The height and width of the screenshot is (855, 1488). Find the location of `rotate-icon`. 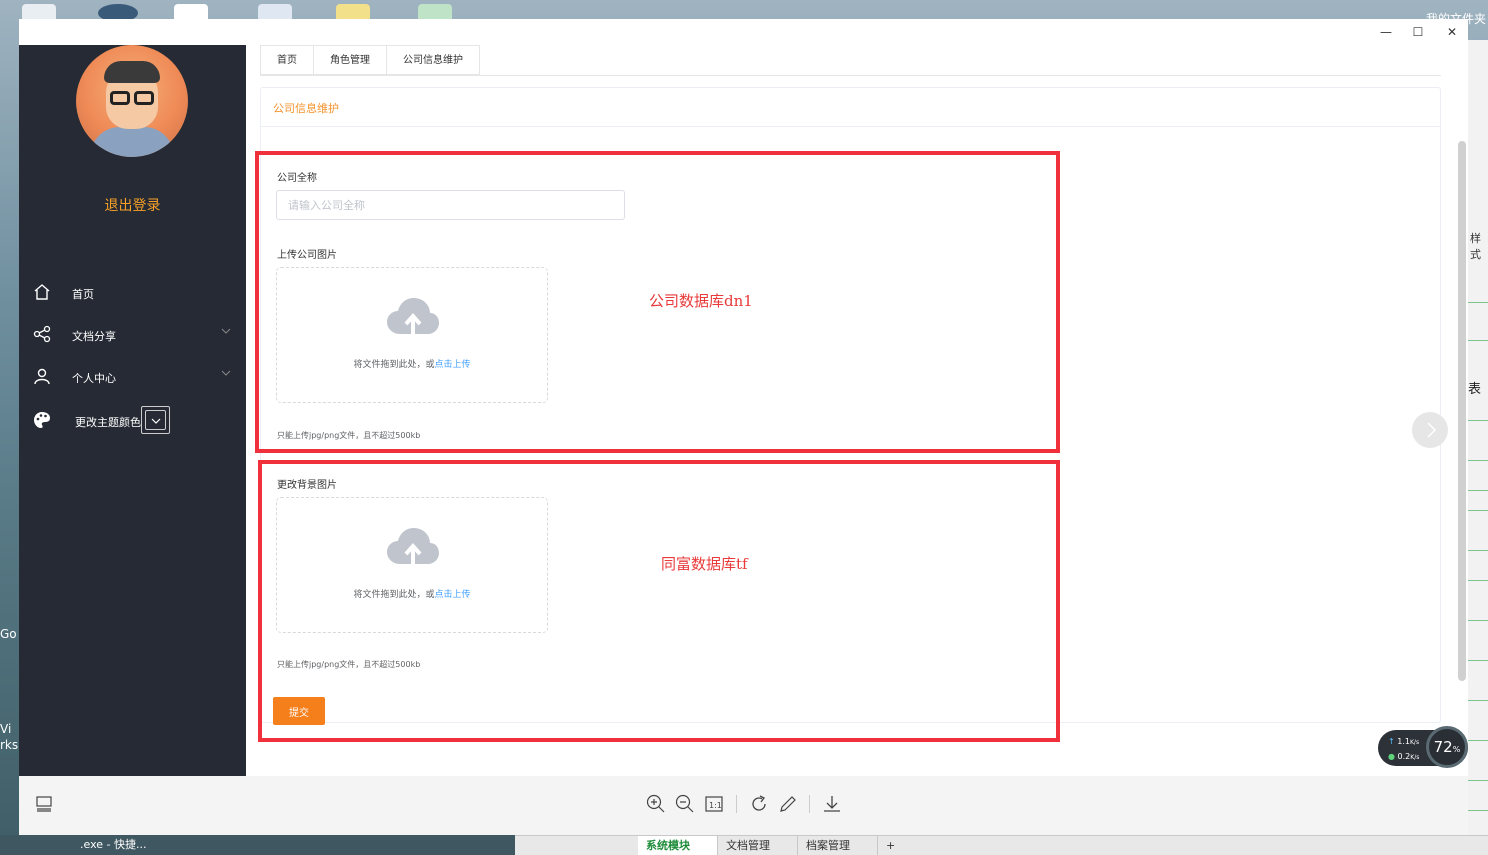

rotate-icon is located at coordinates (759, 804).